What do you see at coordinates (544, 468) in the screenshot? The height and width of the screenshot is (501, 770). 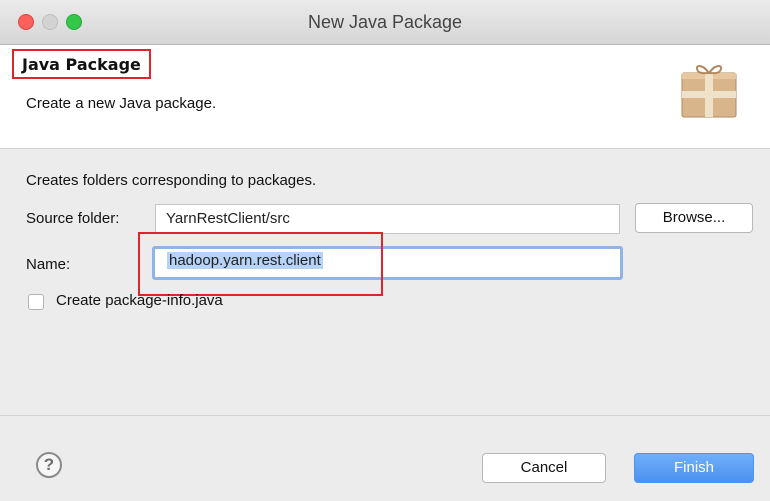 I see `cancel-button: Cancel` at bounding box center [544, 468].